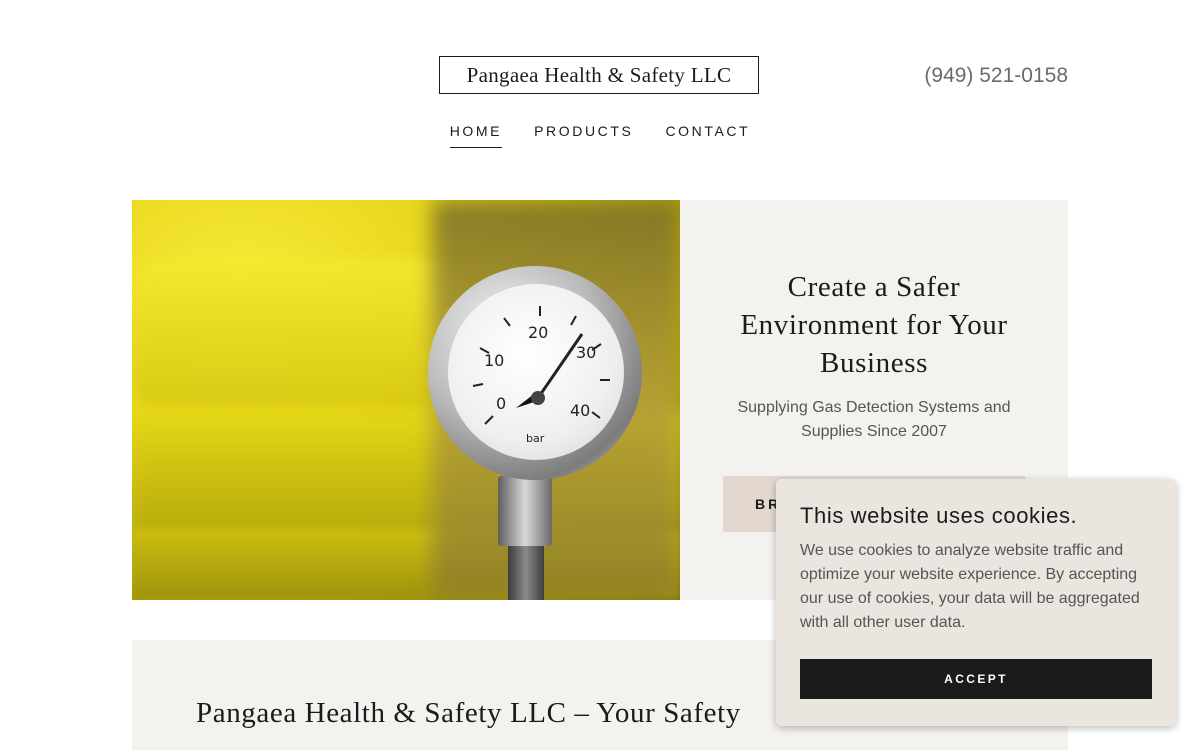  What do you see at coordinates (501, 403) in the screenshot?
I see `gauge-label-0: 0` at bounding box center [501, 403].